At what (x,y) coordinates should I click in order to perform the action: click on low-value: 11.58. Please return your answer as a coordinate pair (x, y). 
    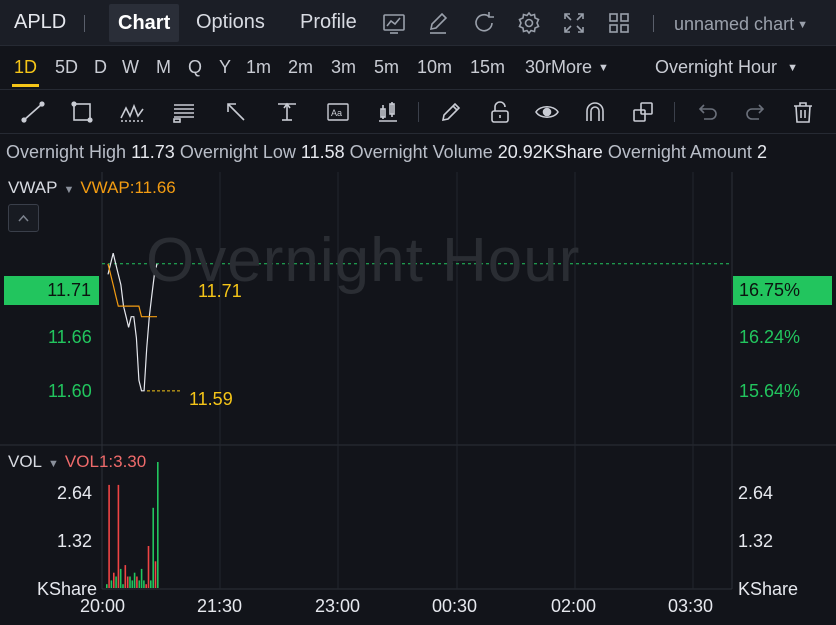
    Looking at the image, I should click on (322, 152).